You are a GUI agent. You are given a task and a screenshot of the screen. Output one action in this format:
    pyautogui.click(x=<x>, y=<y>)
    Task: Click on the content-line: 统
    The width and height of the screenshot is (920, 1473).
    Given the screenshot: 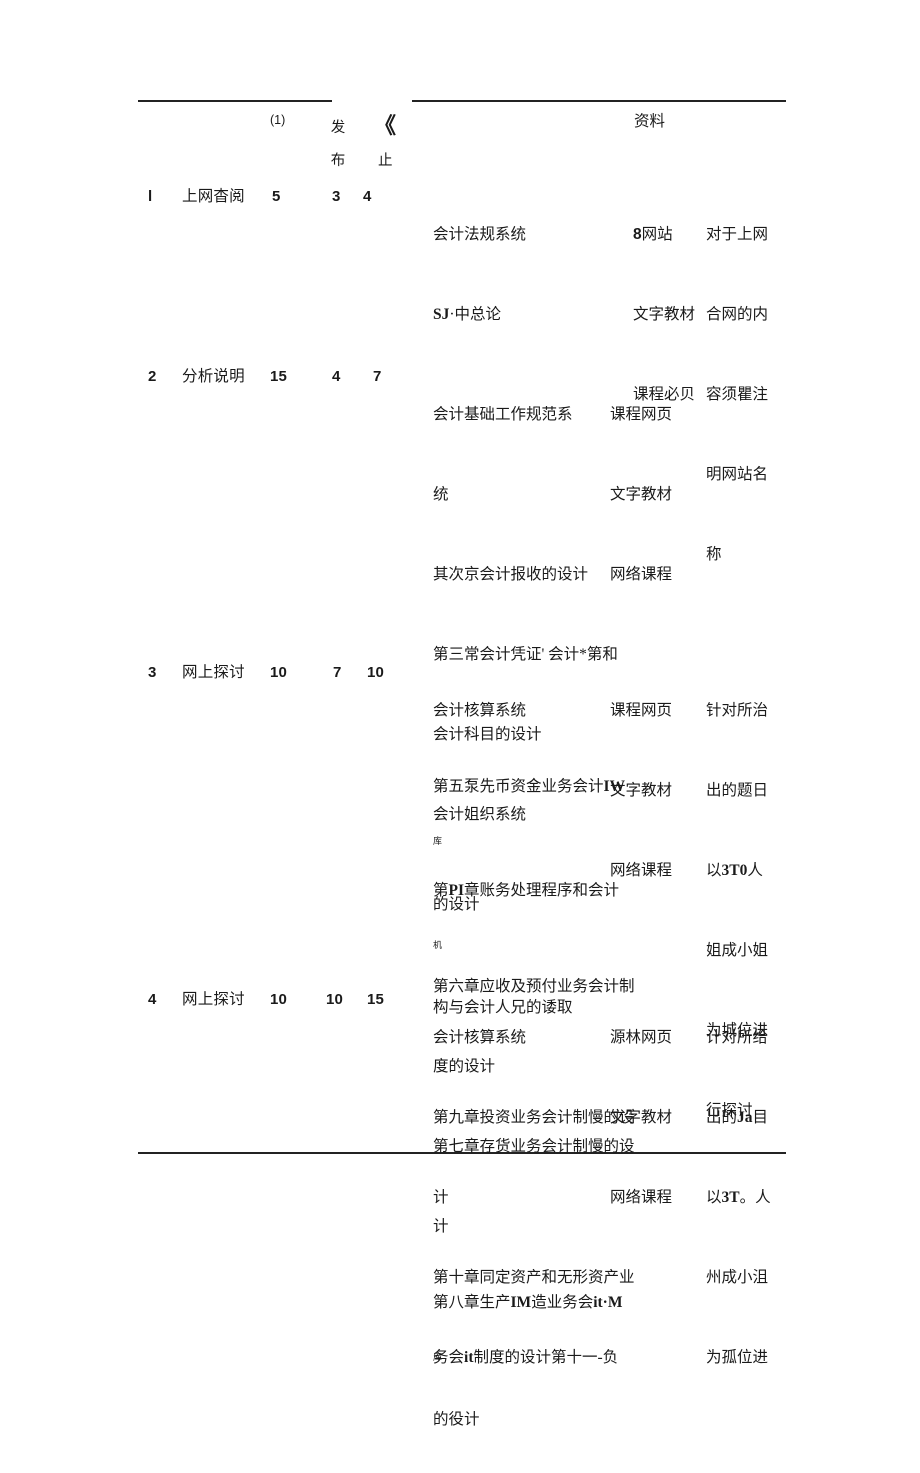 What is the action you would take?
    pyautogui.click(x=441, y=494)
    